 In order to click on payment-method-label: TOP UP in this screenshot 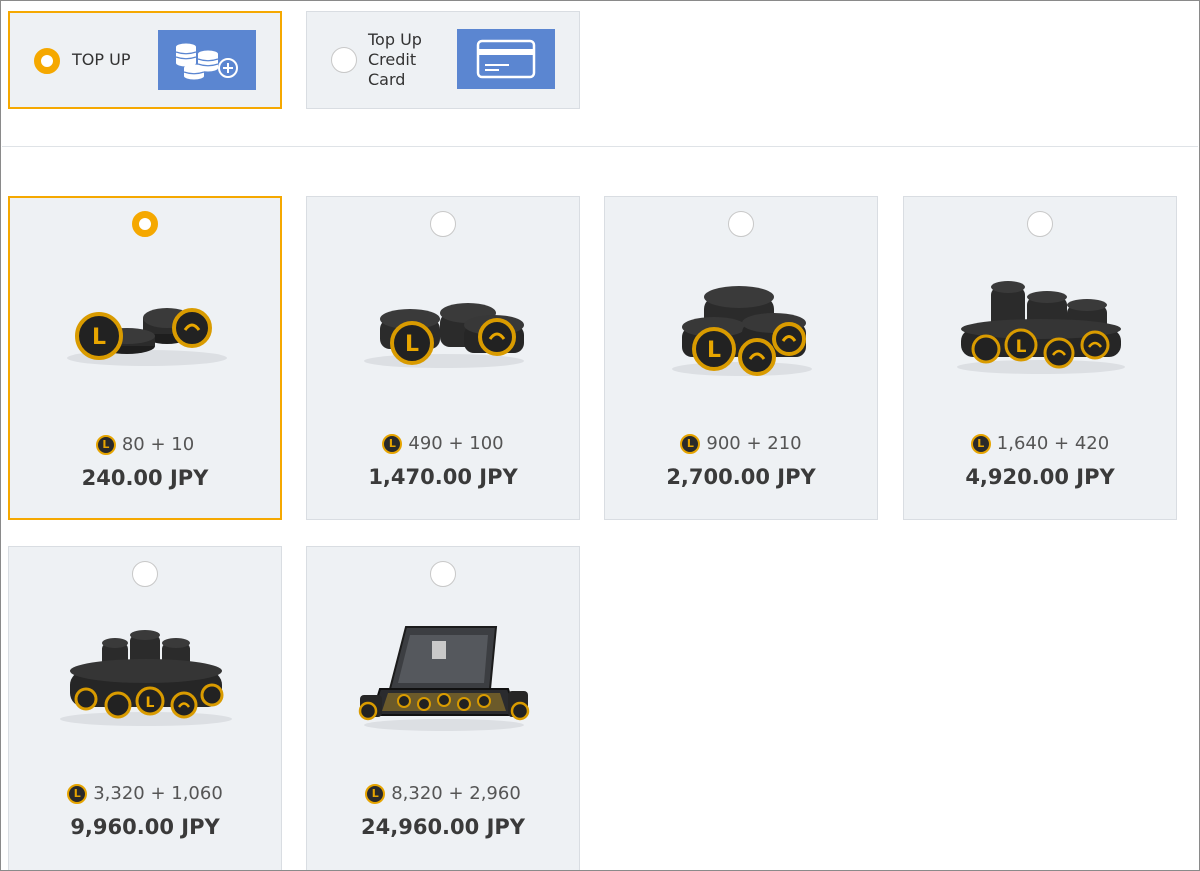, I will do `click(101, 59)`.